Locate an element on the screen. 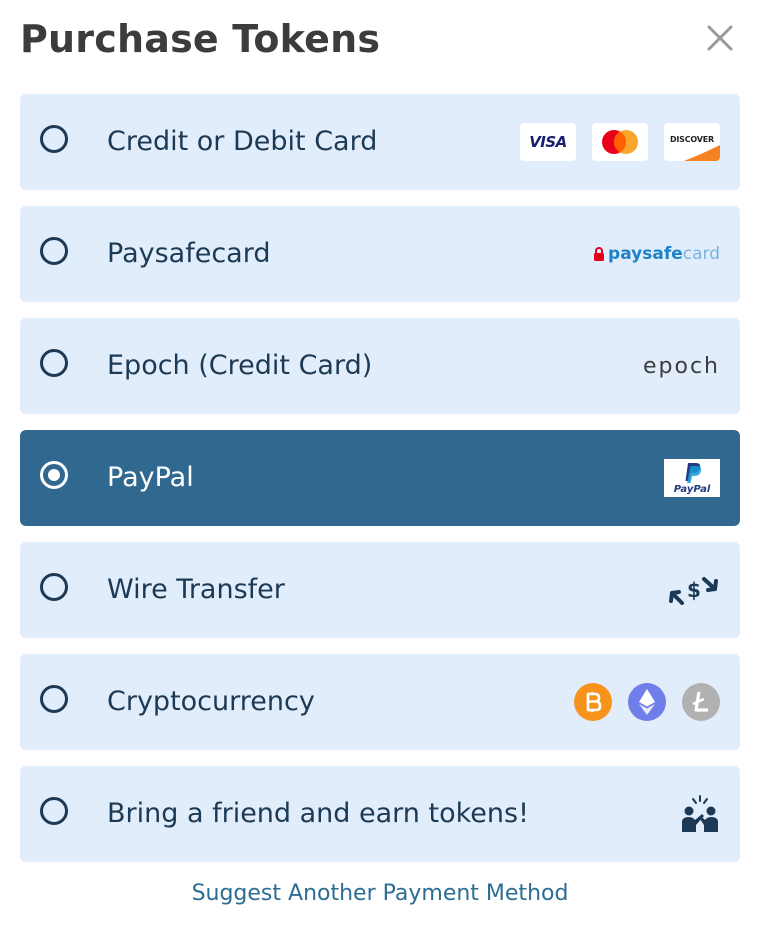 This screenshot has width=760, height=928. visa-logo-text: VISA is located at coordinates (548, 142).